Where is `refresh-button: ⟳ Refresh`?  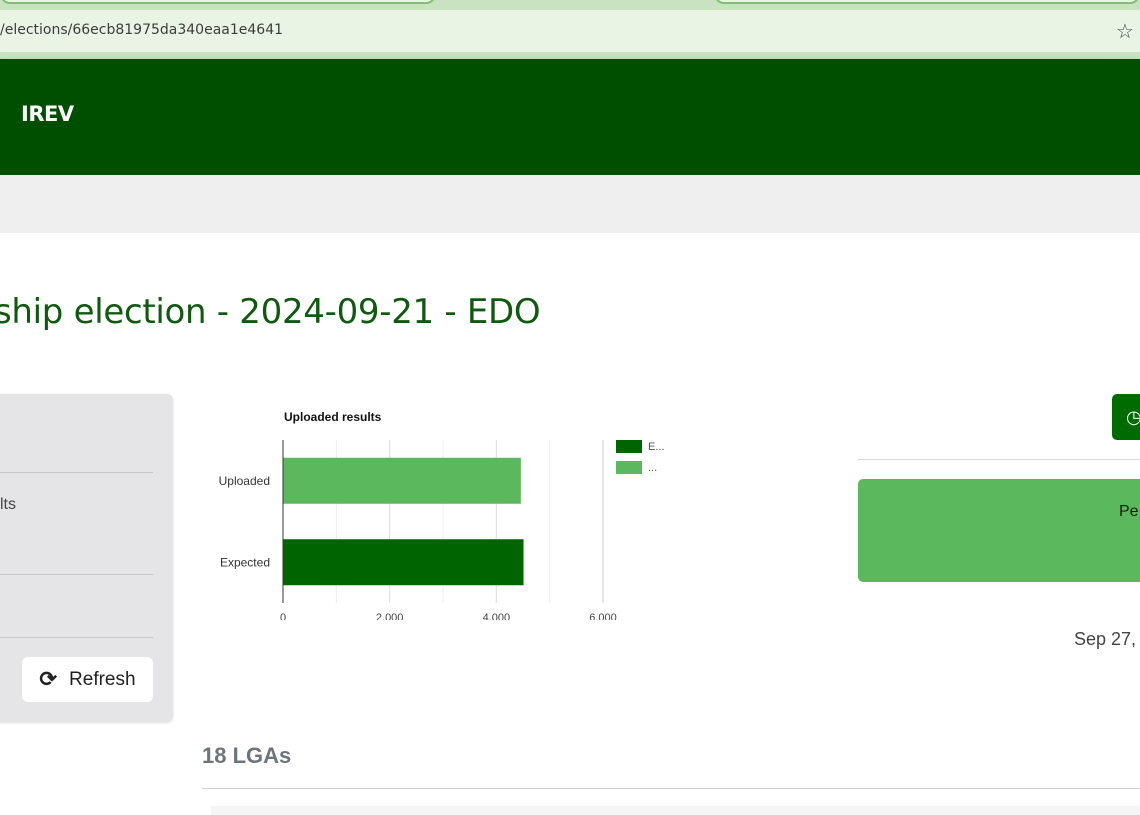 refresh-button: ⟳ Refresh is located at coordinates (87, 679).